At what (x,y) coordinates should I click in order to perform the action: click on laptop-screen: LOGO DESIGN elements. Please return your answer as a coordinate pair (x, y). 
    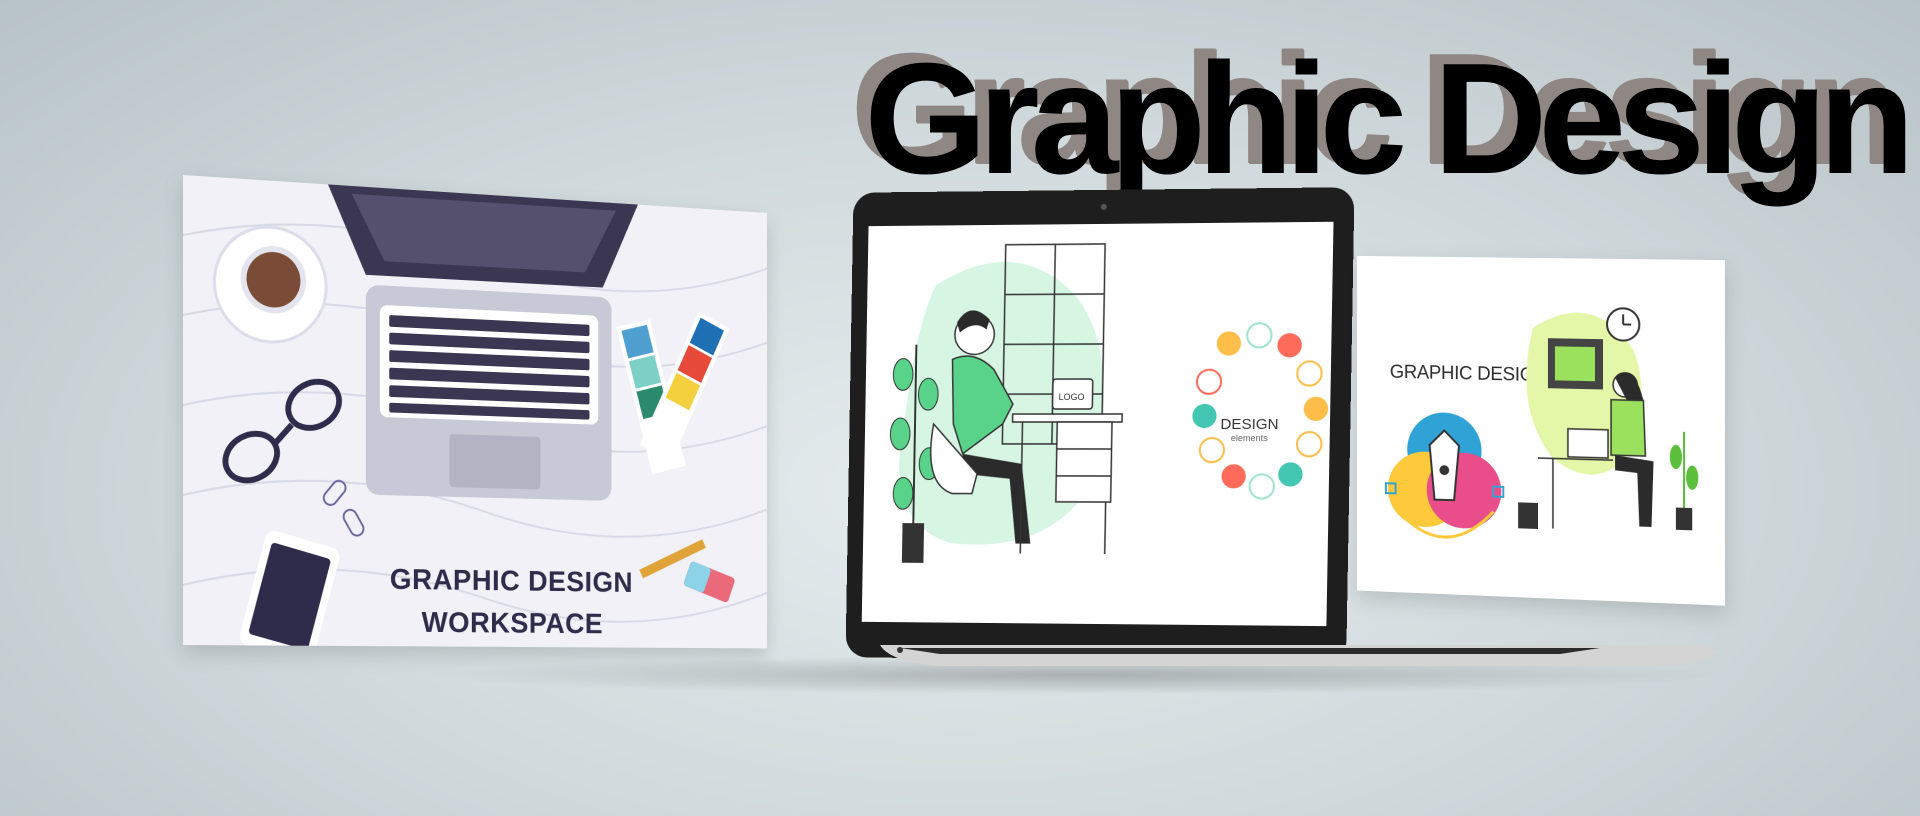
    Looking at the image, I should click on (1097, 424).